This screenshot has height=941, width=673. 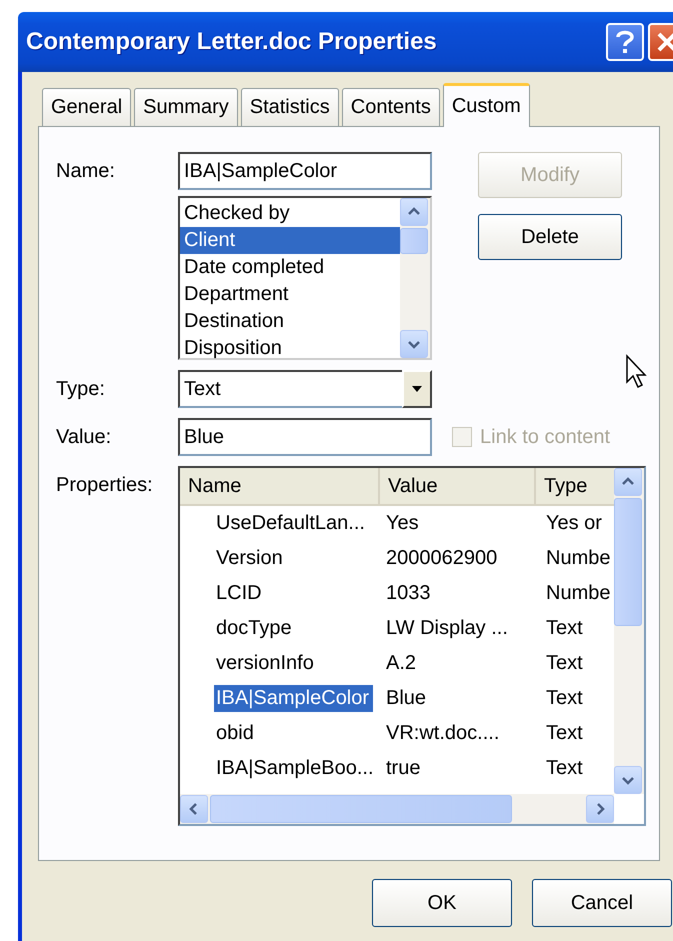 I want to click on table-cell: IBA|SampleColor, so click(x=294, y=698).